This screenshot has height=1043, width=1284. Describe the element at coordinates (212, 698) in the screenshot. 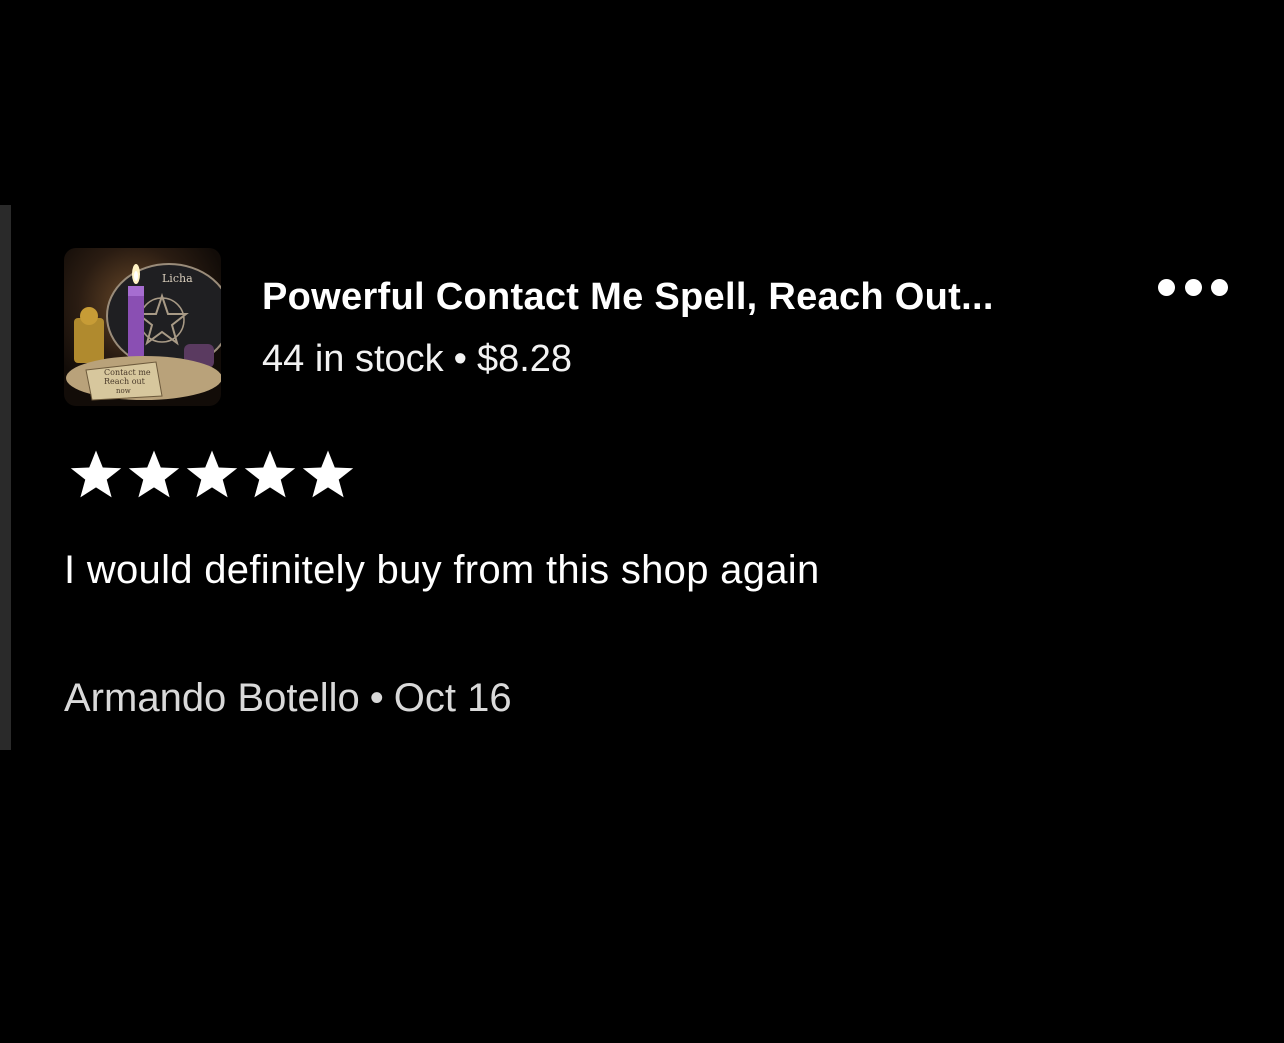

I see `review-author: Armando Botello` at that location.